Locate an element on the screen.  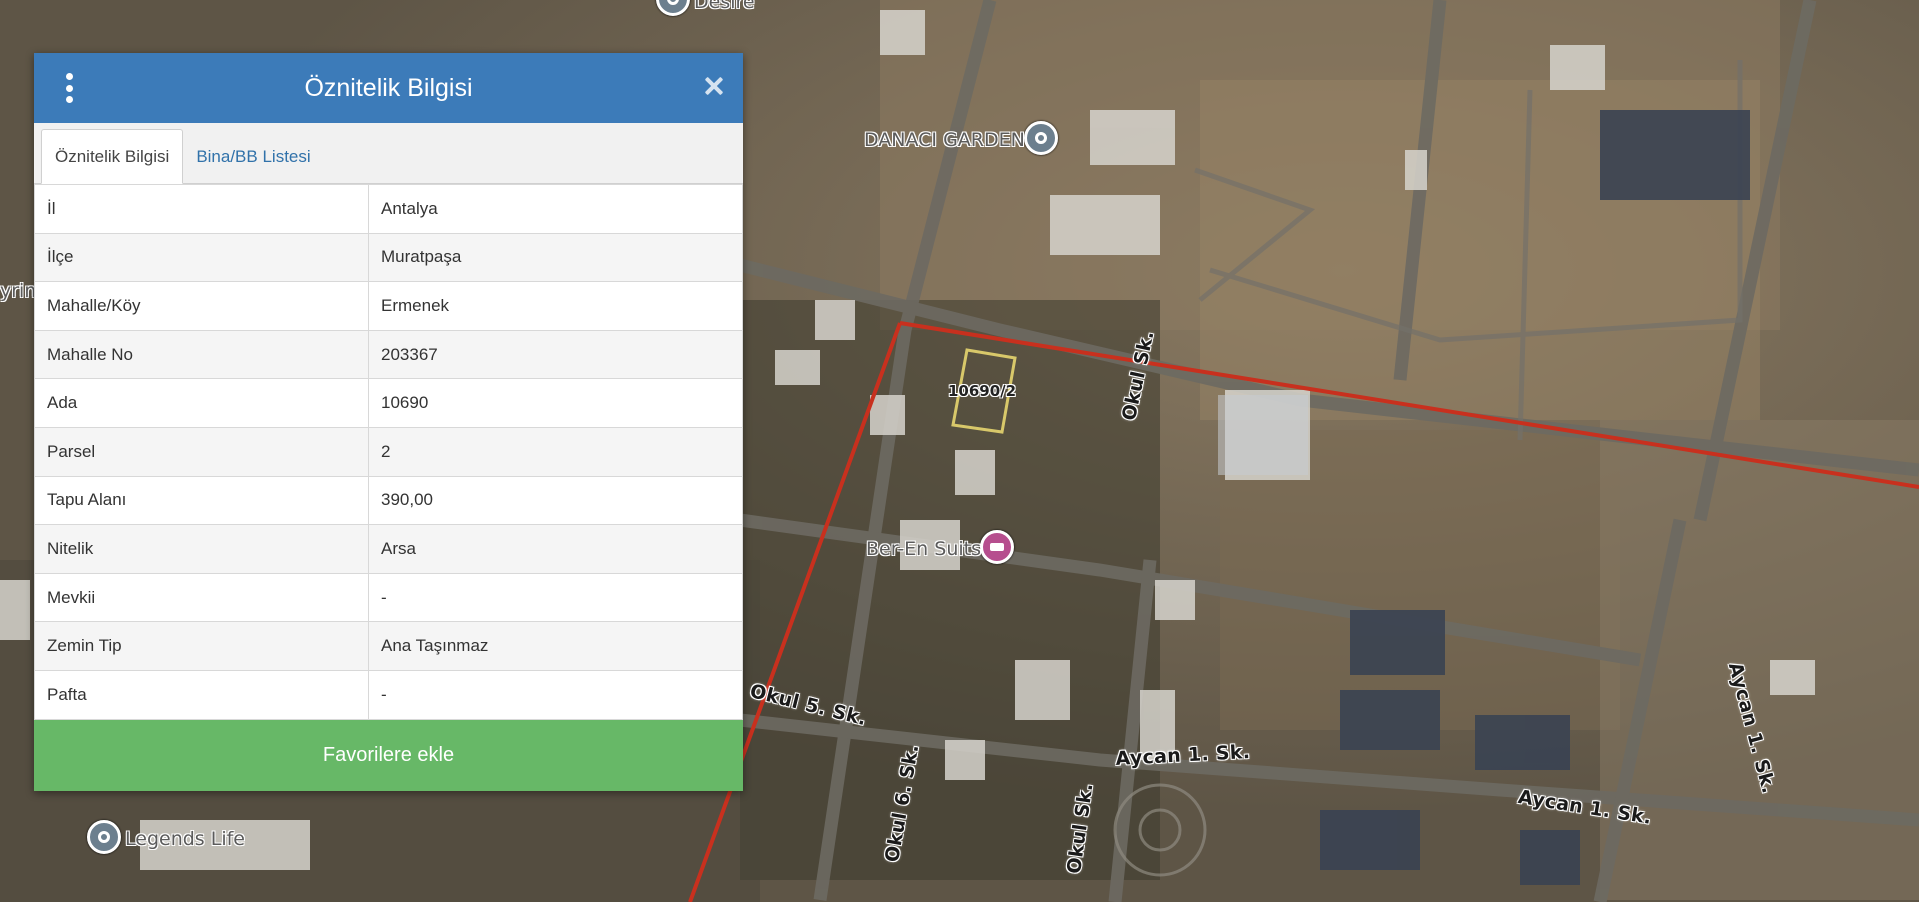
table-row: Tapu Alanı 390,00 is located at coordinates (388, 500).